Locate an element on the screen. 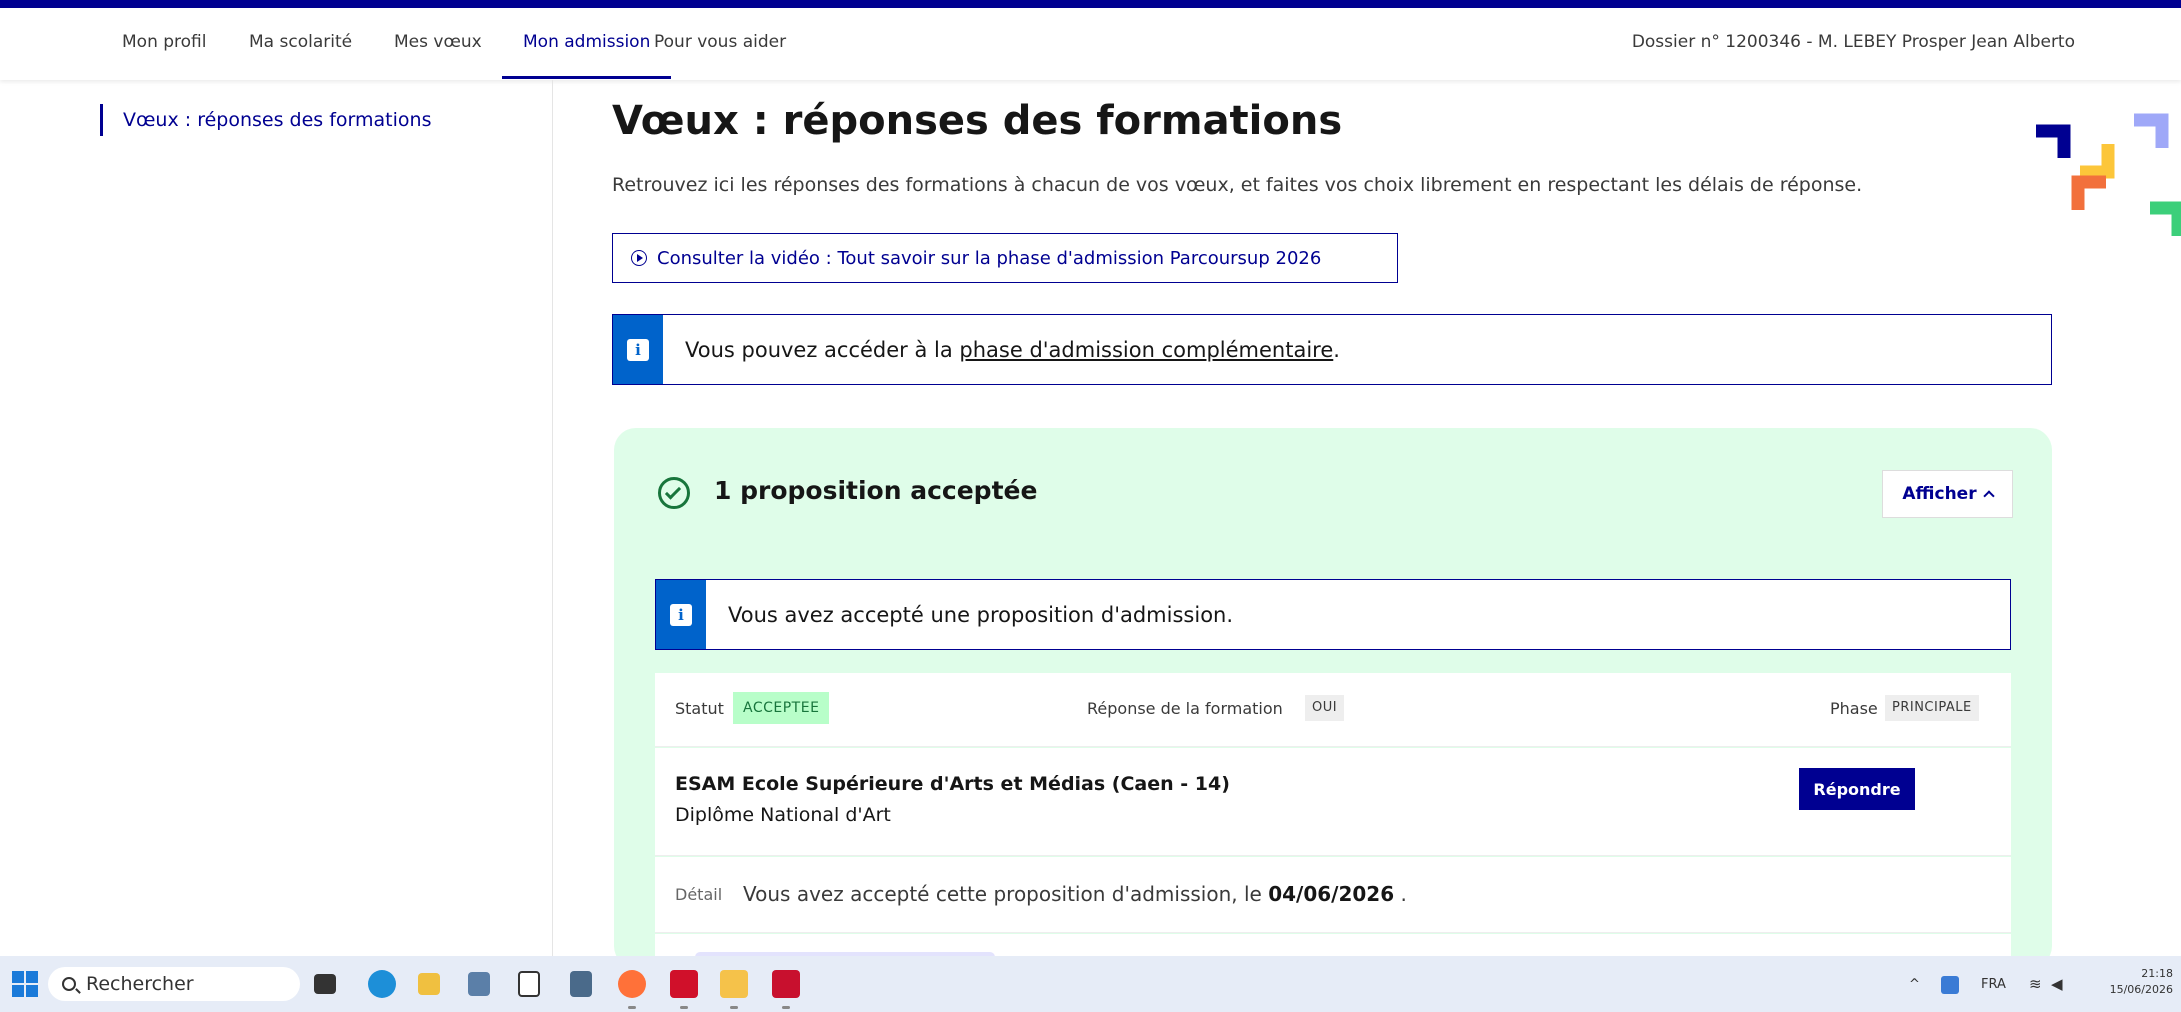  check-circle-icon is located at coordinates (674, 493).